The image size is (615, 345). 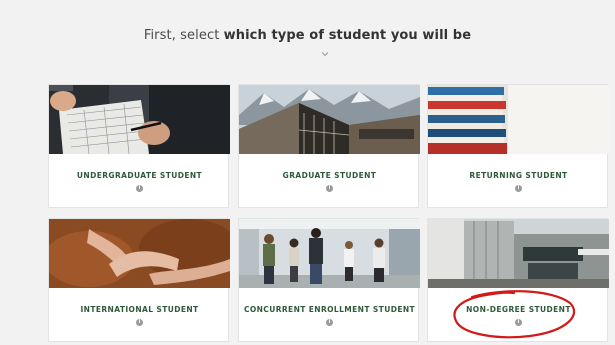 I want to click on modern-building-exterior-photo, so click(x=518, y=253).